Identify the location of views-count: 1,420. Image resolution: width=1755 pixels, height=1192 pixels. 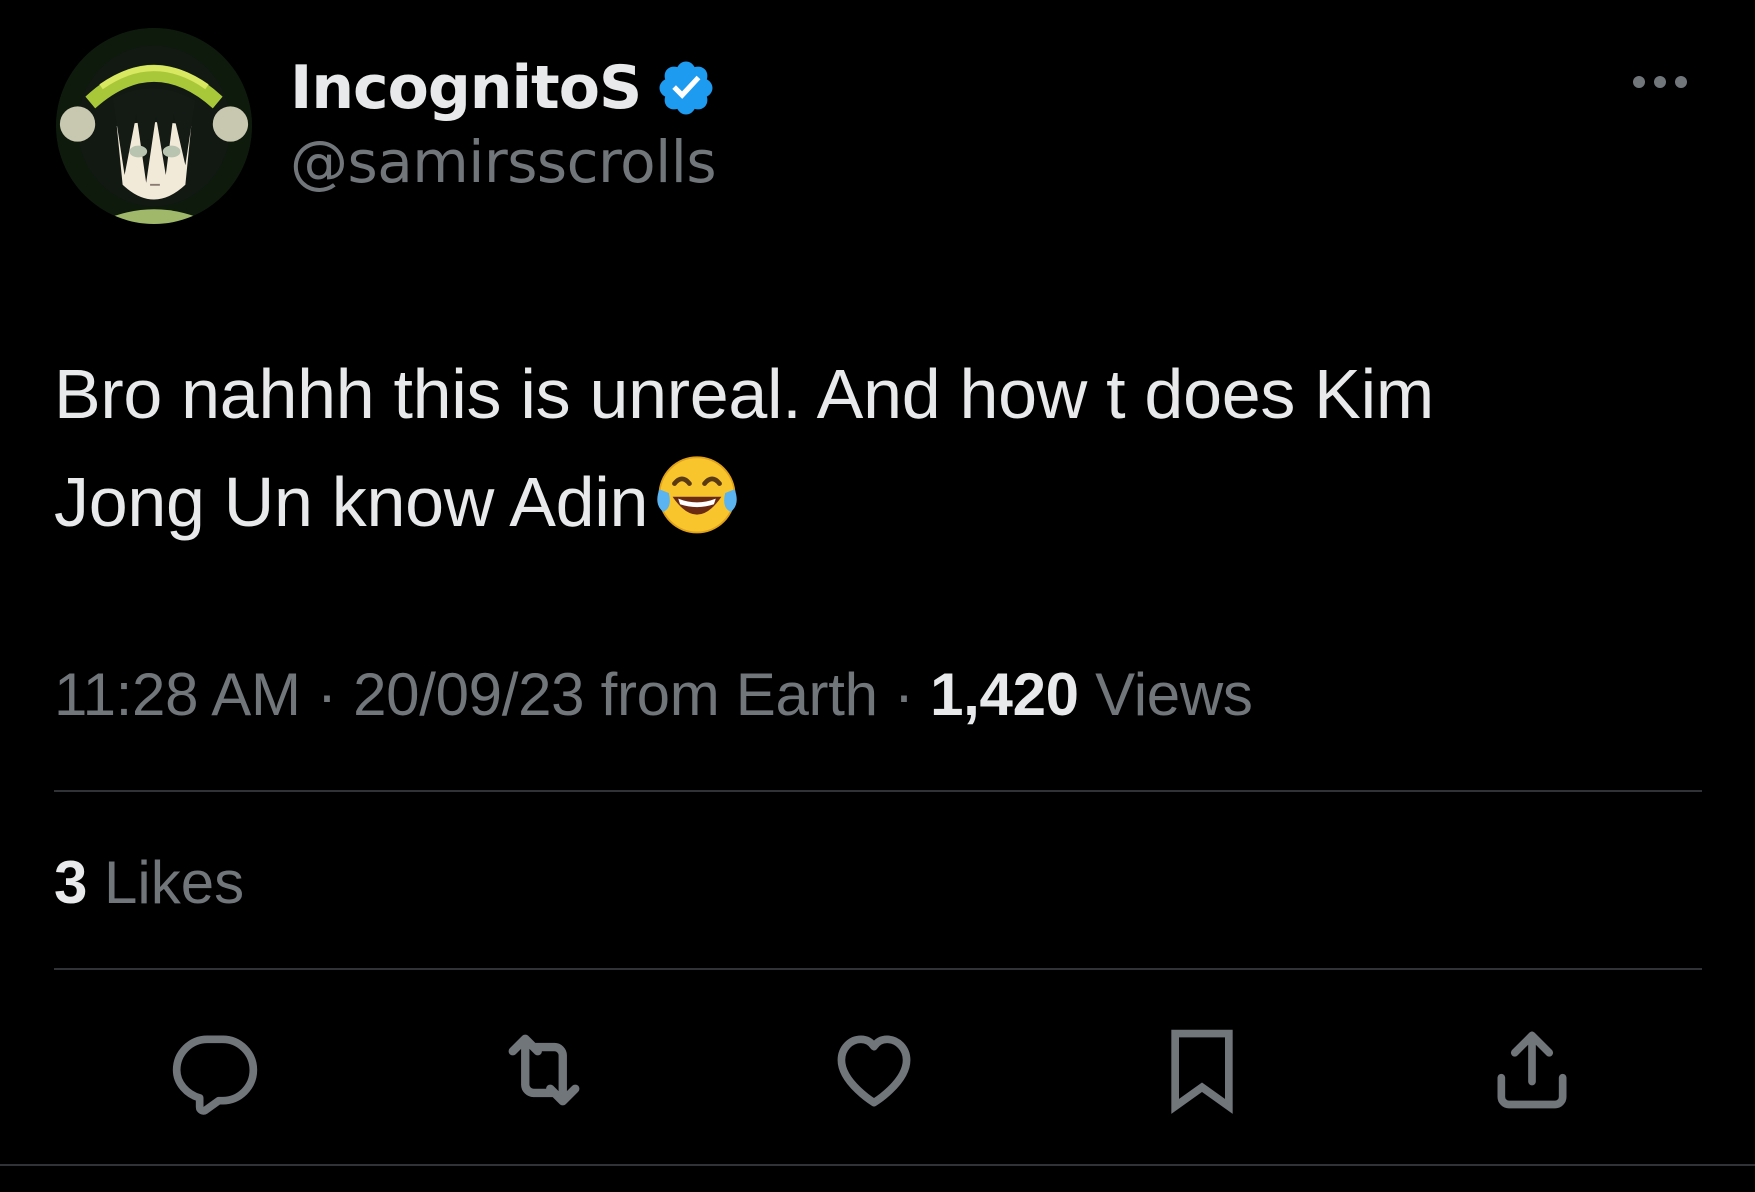
(1004, 694).